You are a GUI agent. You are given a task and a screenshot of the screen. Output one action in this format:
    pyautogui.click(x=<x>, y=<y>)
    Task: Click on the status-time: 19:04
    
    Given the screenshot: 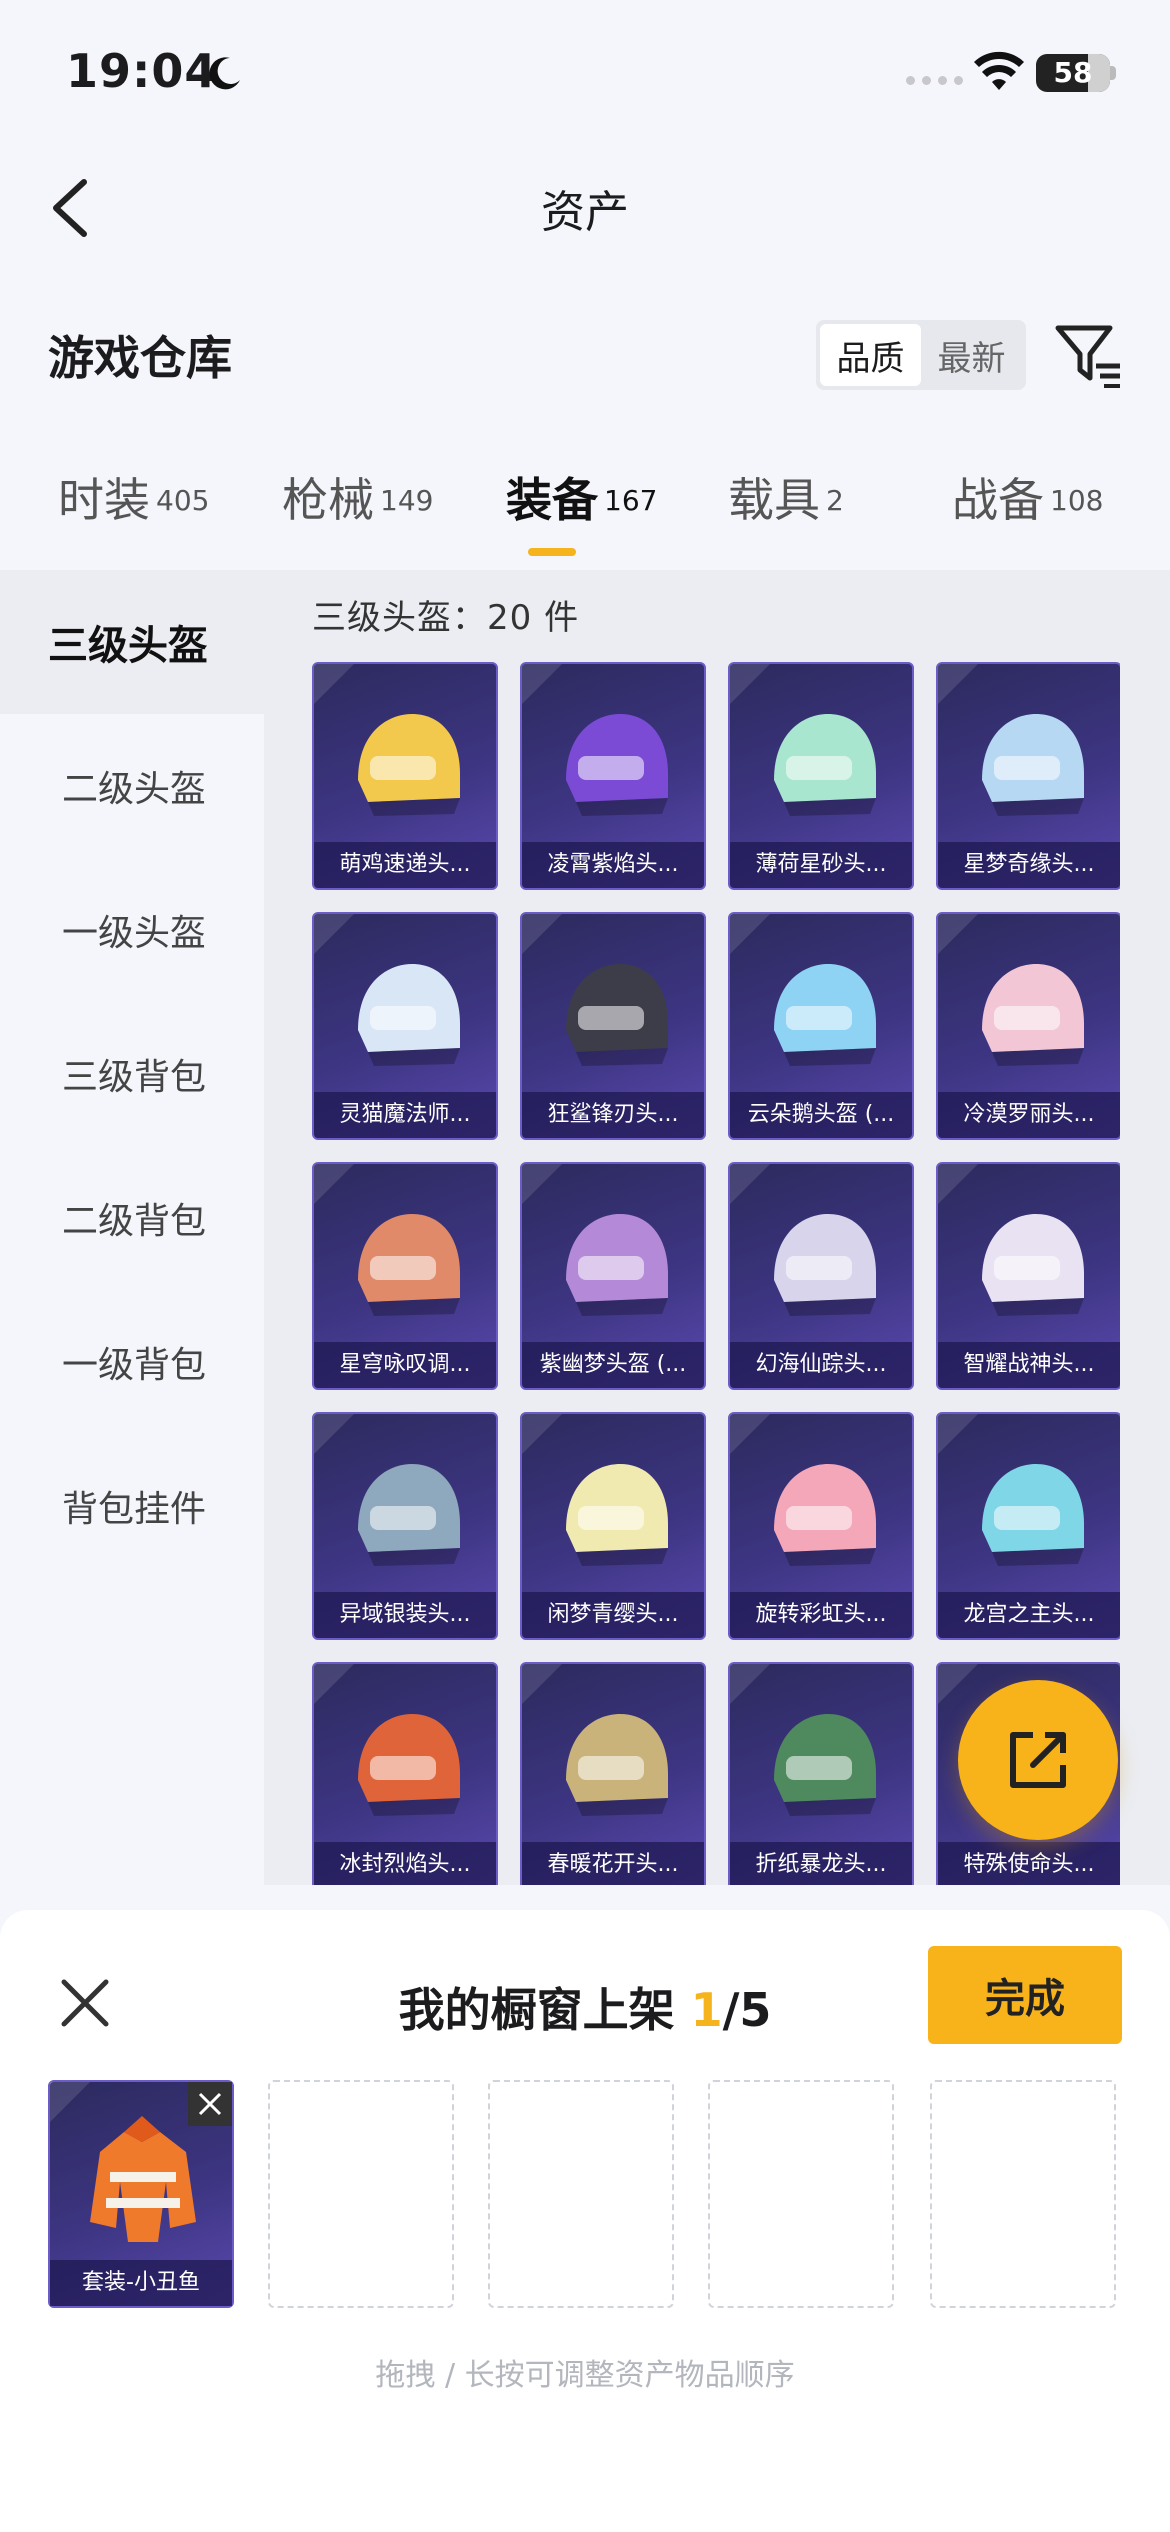 What is the action you would take?
    pyautogui.click(x=142, y=71)
    